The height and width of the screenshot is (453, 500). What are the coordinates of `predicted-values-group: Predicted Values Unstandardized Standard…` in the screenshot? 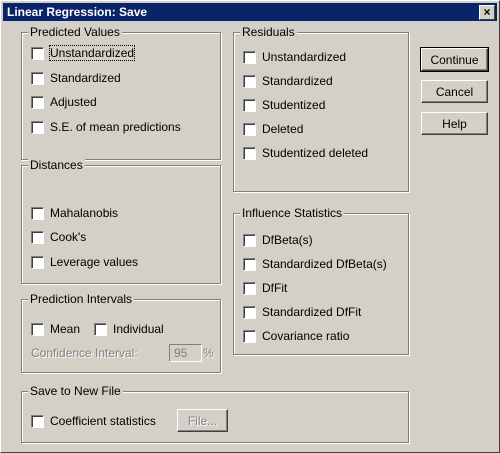 It's located at (121, 92).